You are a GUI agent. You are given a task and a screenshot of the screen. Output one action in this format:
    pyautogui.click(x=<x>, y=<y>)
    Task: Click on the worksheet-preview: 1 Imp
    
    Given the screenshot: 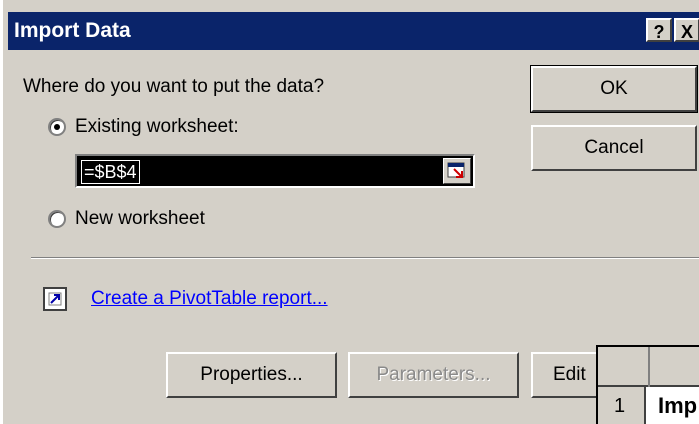 What is the action you would take?
    pyautogui.click(x=647, y=384)
    